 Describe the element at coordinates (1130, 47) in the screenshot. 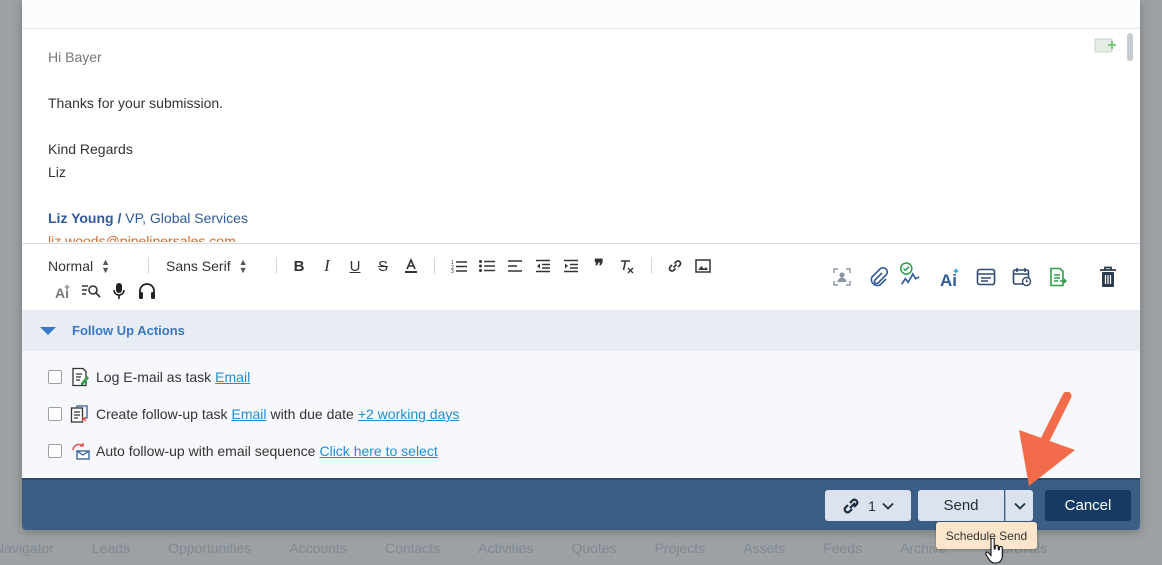

I see `editor-scrollbar` at that location.